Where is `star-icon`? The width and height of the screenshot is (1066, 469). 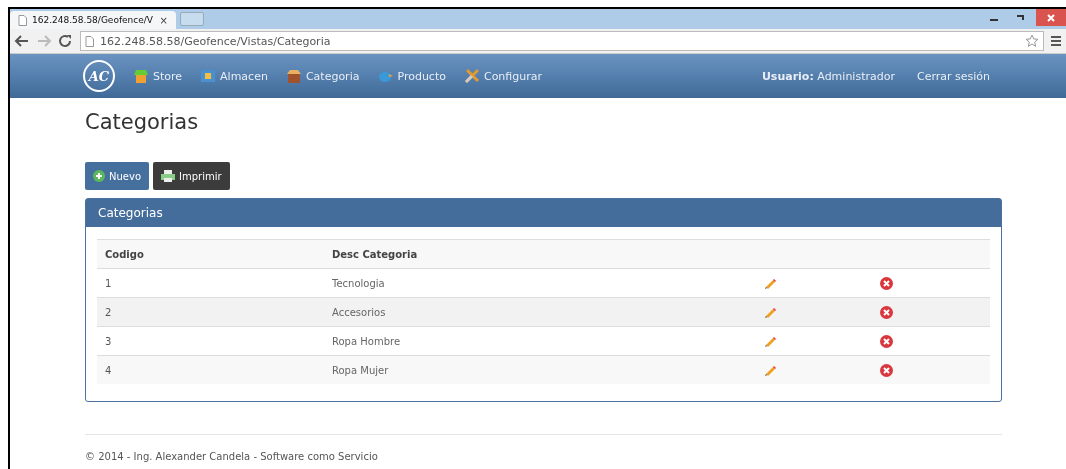 star-icon is located at coordinates (1032, 41).